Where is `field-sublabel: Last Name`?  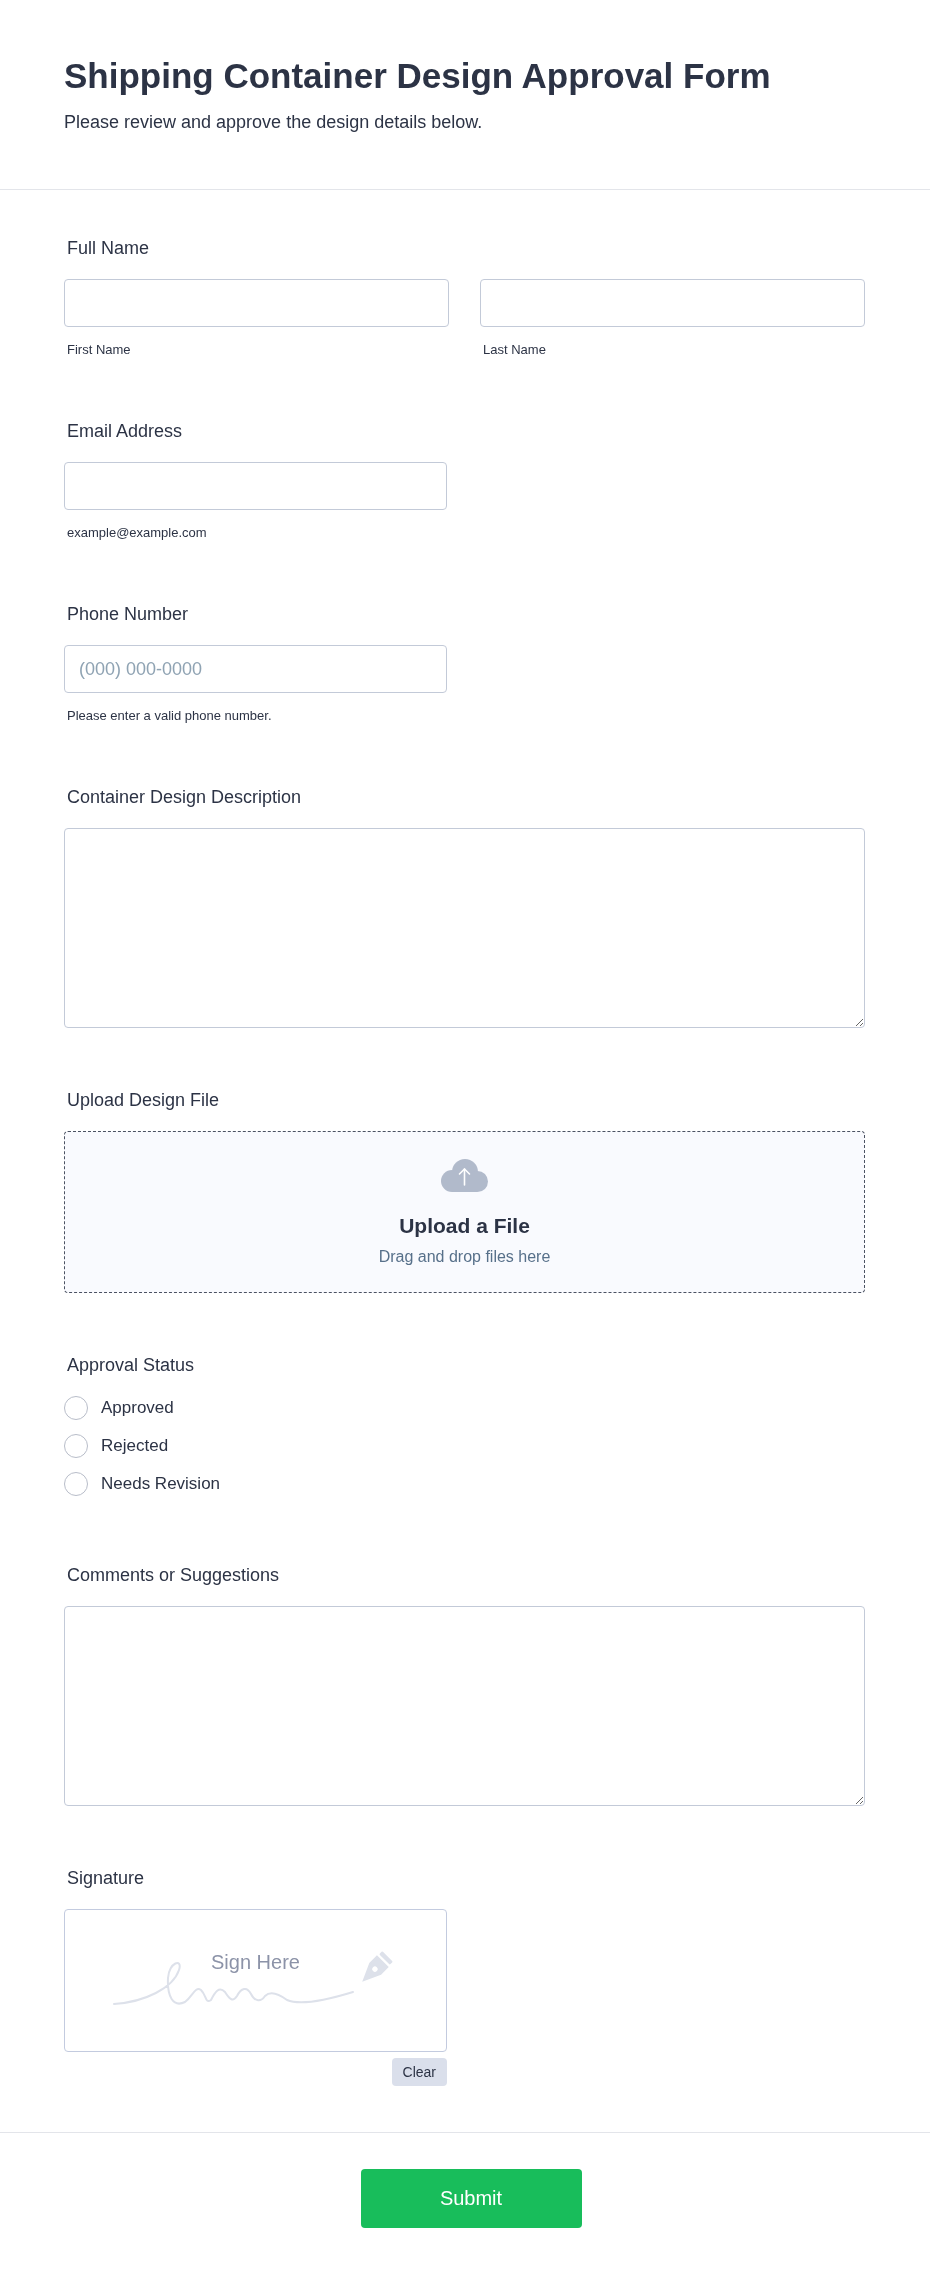 field-sublabel: Last Name is located at coordinates (514, 350).